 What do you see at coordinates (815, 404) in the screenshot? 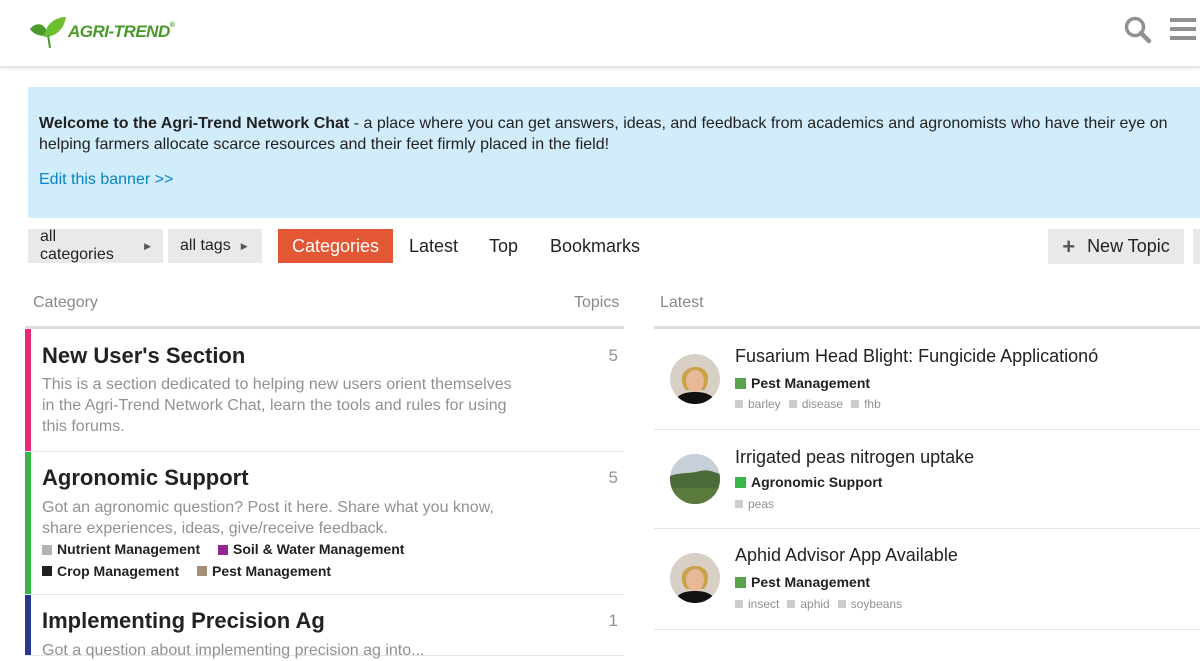
I see `tag: disease` at bounding box center [815, 404].